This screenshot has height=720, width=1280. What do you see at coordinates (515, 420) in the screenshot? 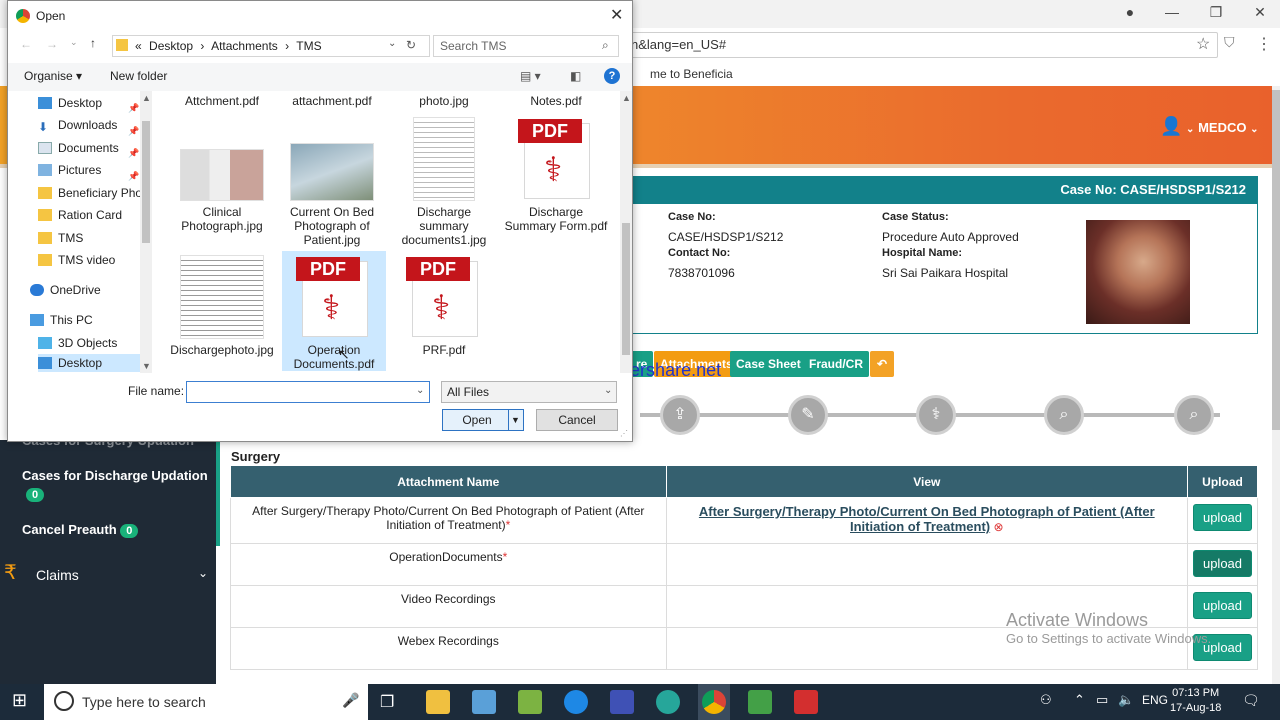
I see `open-dropdown-icon: ▼` at bounding box center [515, 420].